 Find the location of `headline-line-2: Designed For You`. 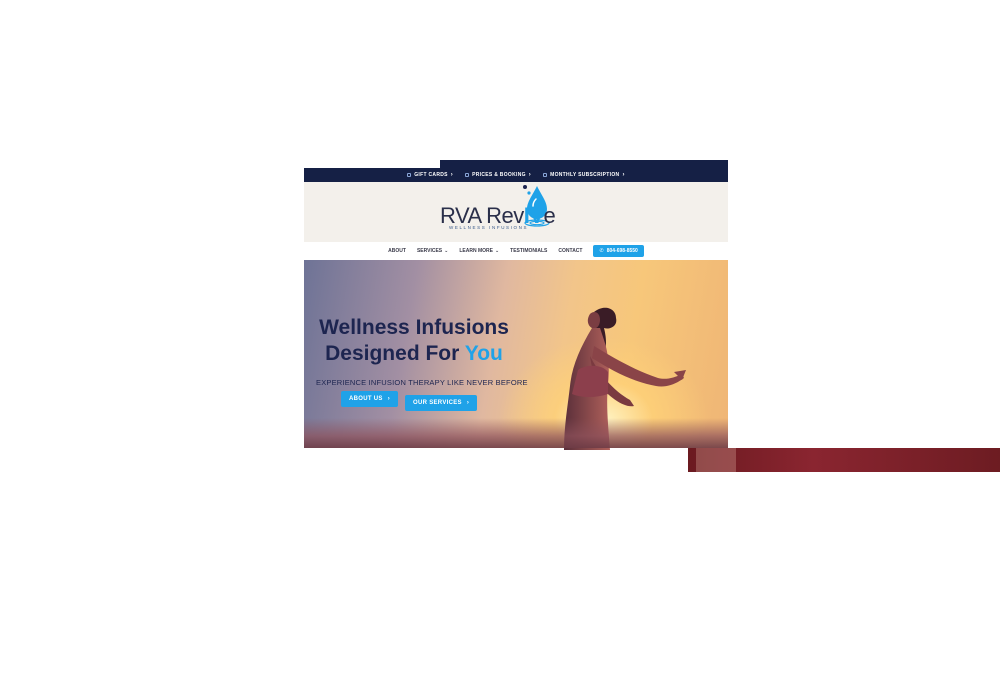

headline-line-2: Designed For You is located at coordinates (414, 354).